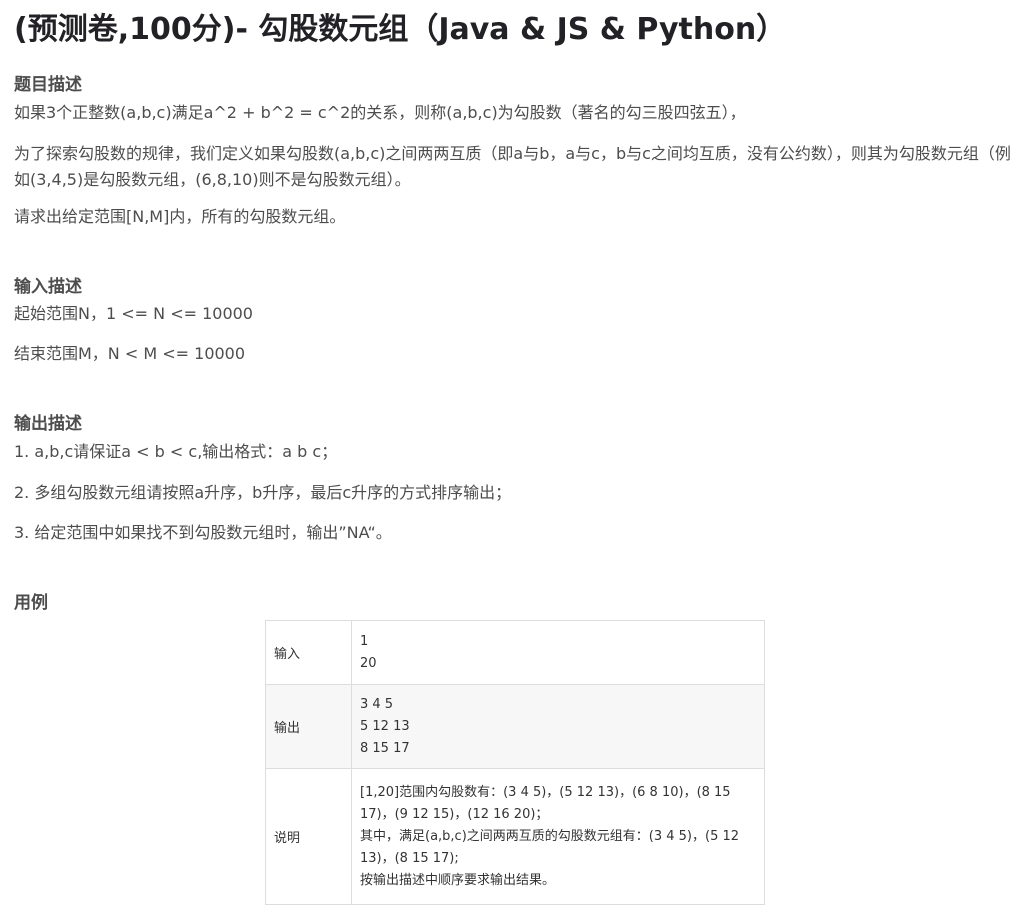  What do you see at coordinates (308, 652) in the screenshot?
I see `table-cell-label: 输入` at bounding box center [308, 652].